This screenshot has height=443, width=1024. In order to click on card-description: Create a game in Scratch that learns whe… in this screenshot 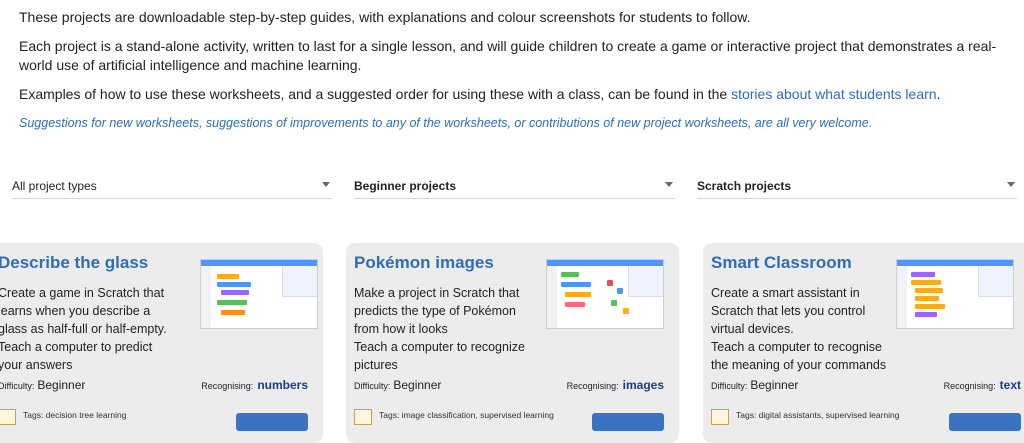, I will do `click(83, 311)`.